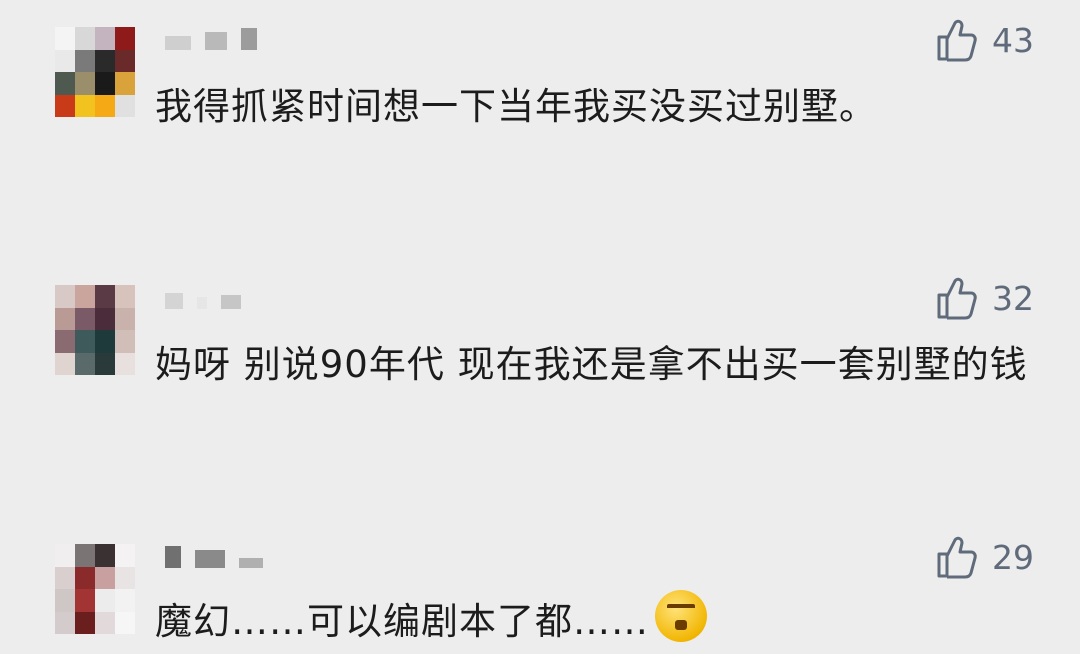 The image size is (1080, 654). Describe the element at coordinates (985, 557) in the screenshot. I see `like-button: 29` at that location.